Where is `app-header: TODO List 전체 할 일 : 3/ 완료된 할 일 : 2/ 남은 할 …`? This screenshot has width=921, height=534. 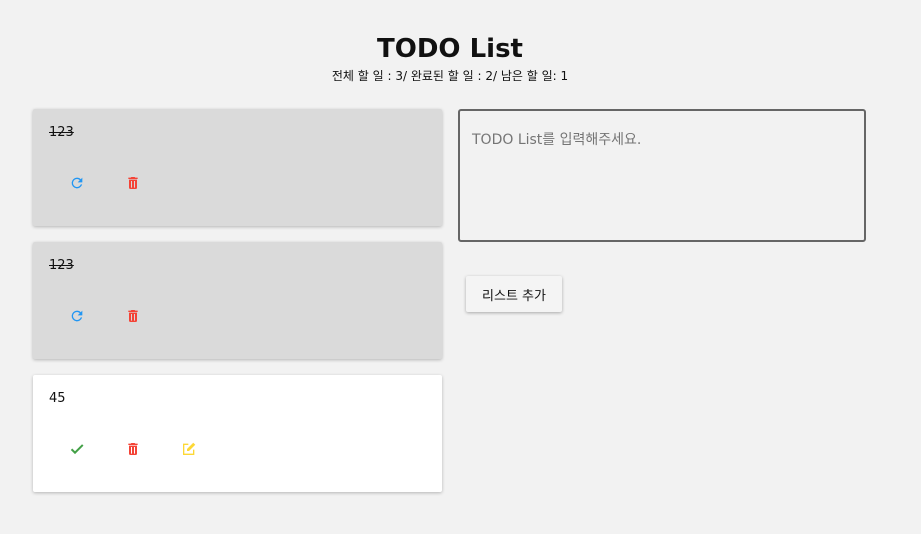
app-header: TODO List 전체 할 일 : 3/ 완료된 할 일 : 2/ 남은 할 … is located at coordinates (450, 57).